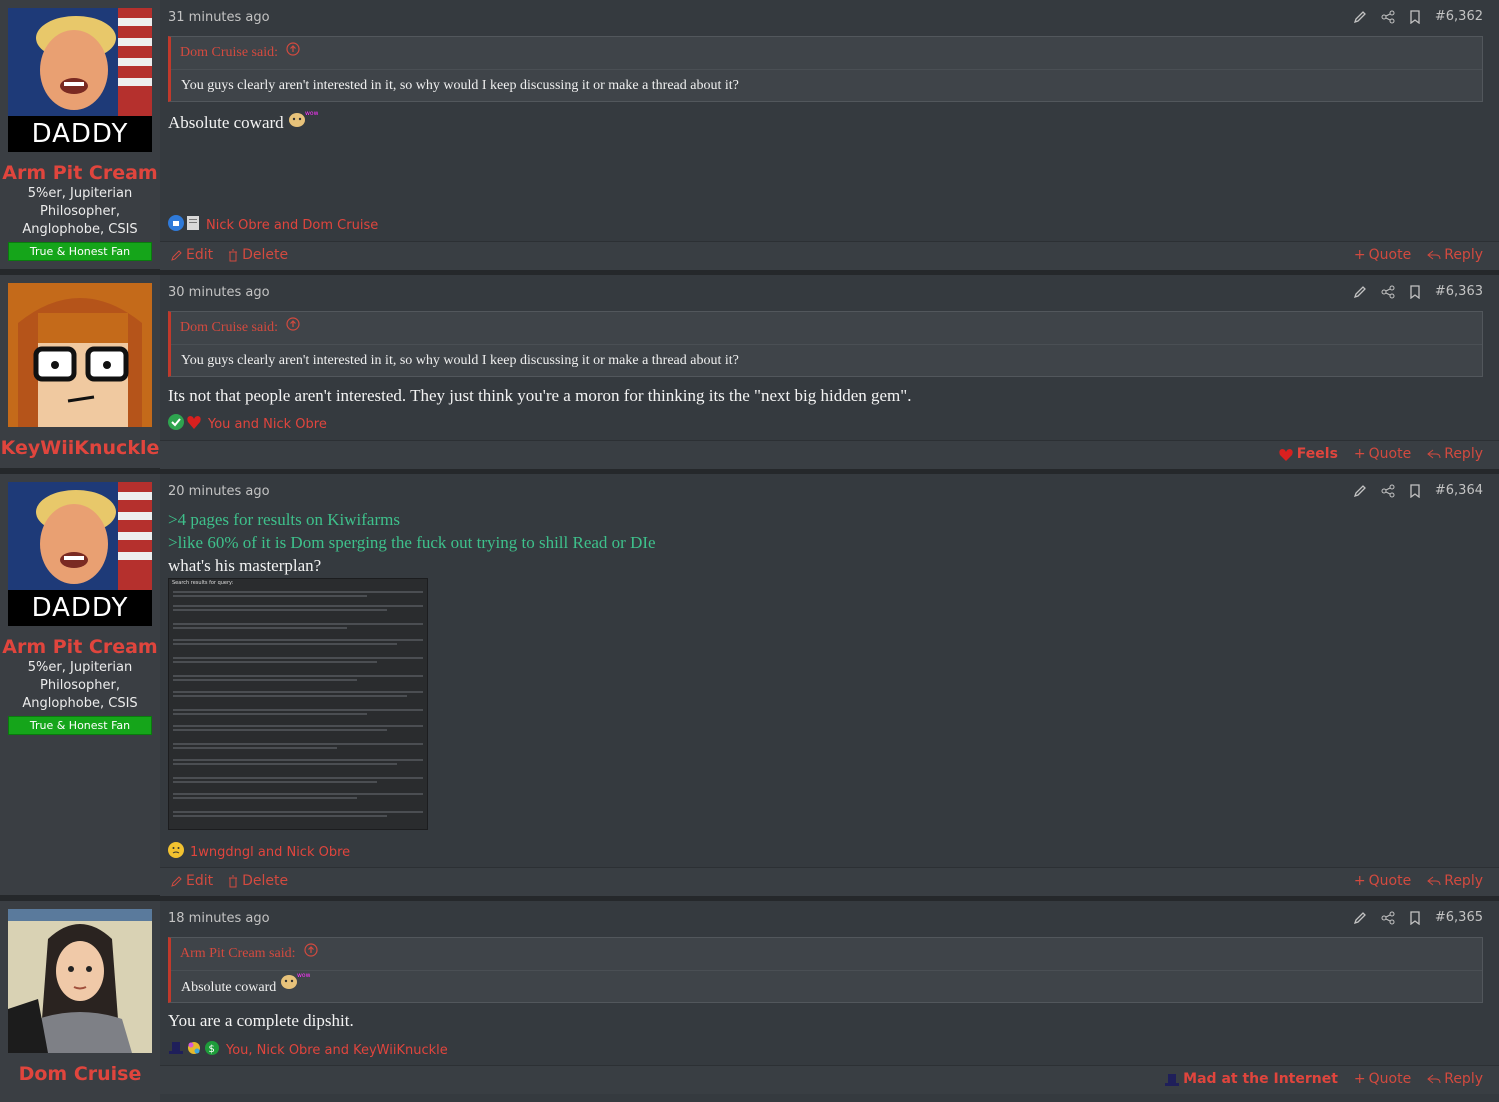 Image resolution: width=1499 pixels, height=1102 pixels. What do you see at coordinates (270, 852) in the screenshot?
I see `reaction-names: 1wngdngl and Nick Obre` at bounding box center [270, 852].